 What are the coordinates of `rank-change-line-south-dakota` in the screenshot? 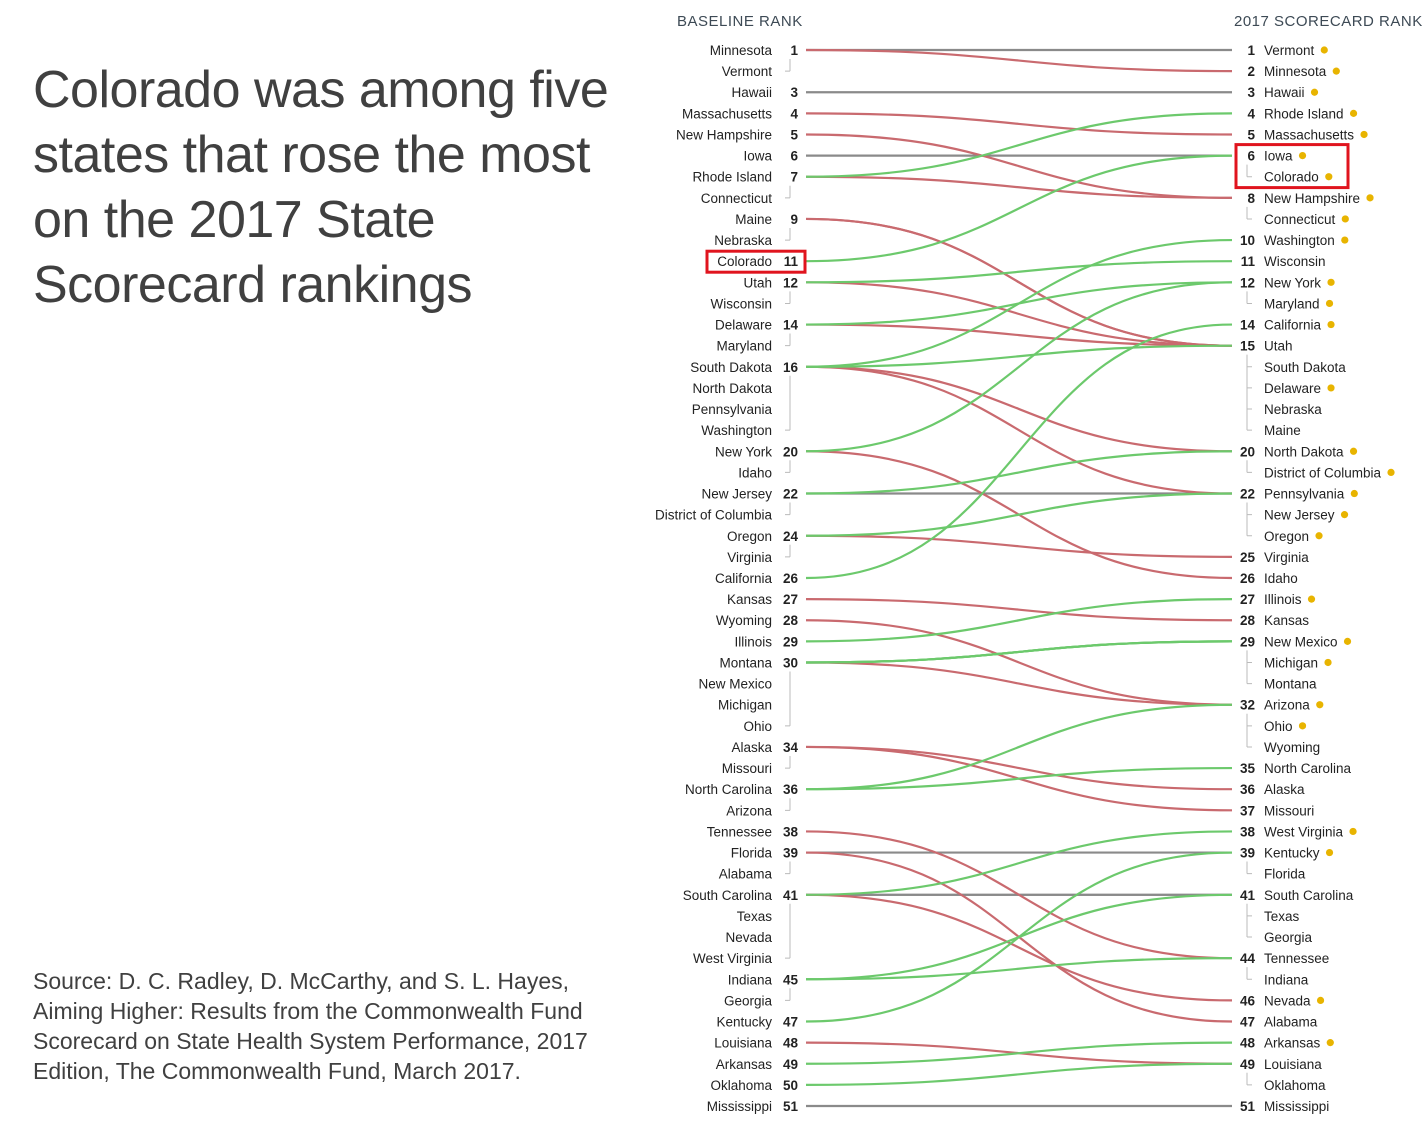 It's located at (1019, 356).